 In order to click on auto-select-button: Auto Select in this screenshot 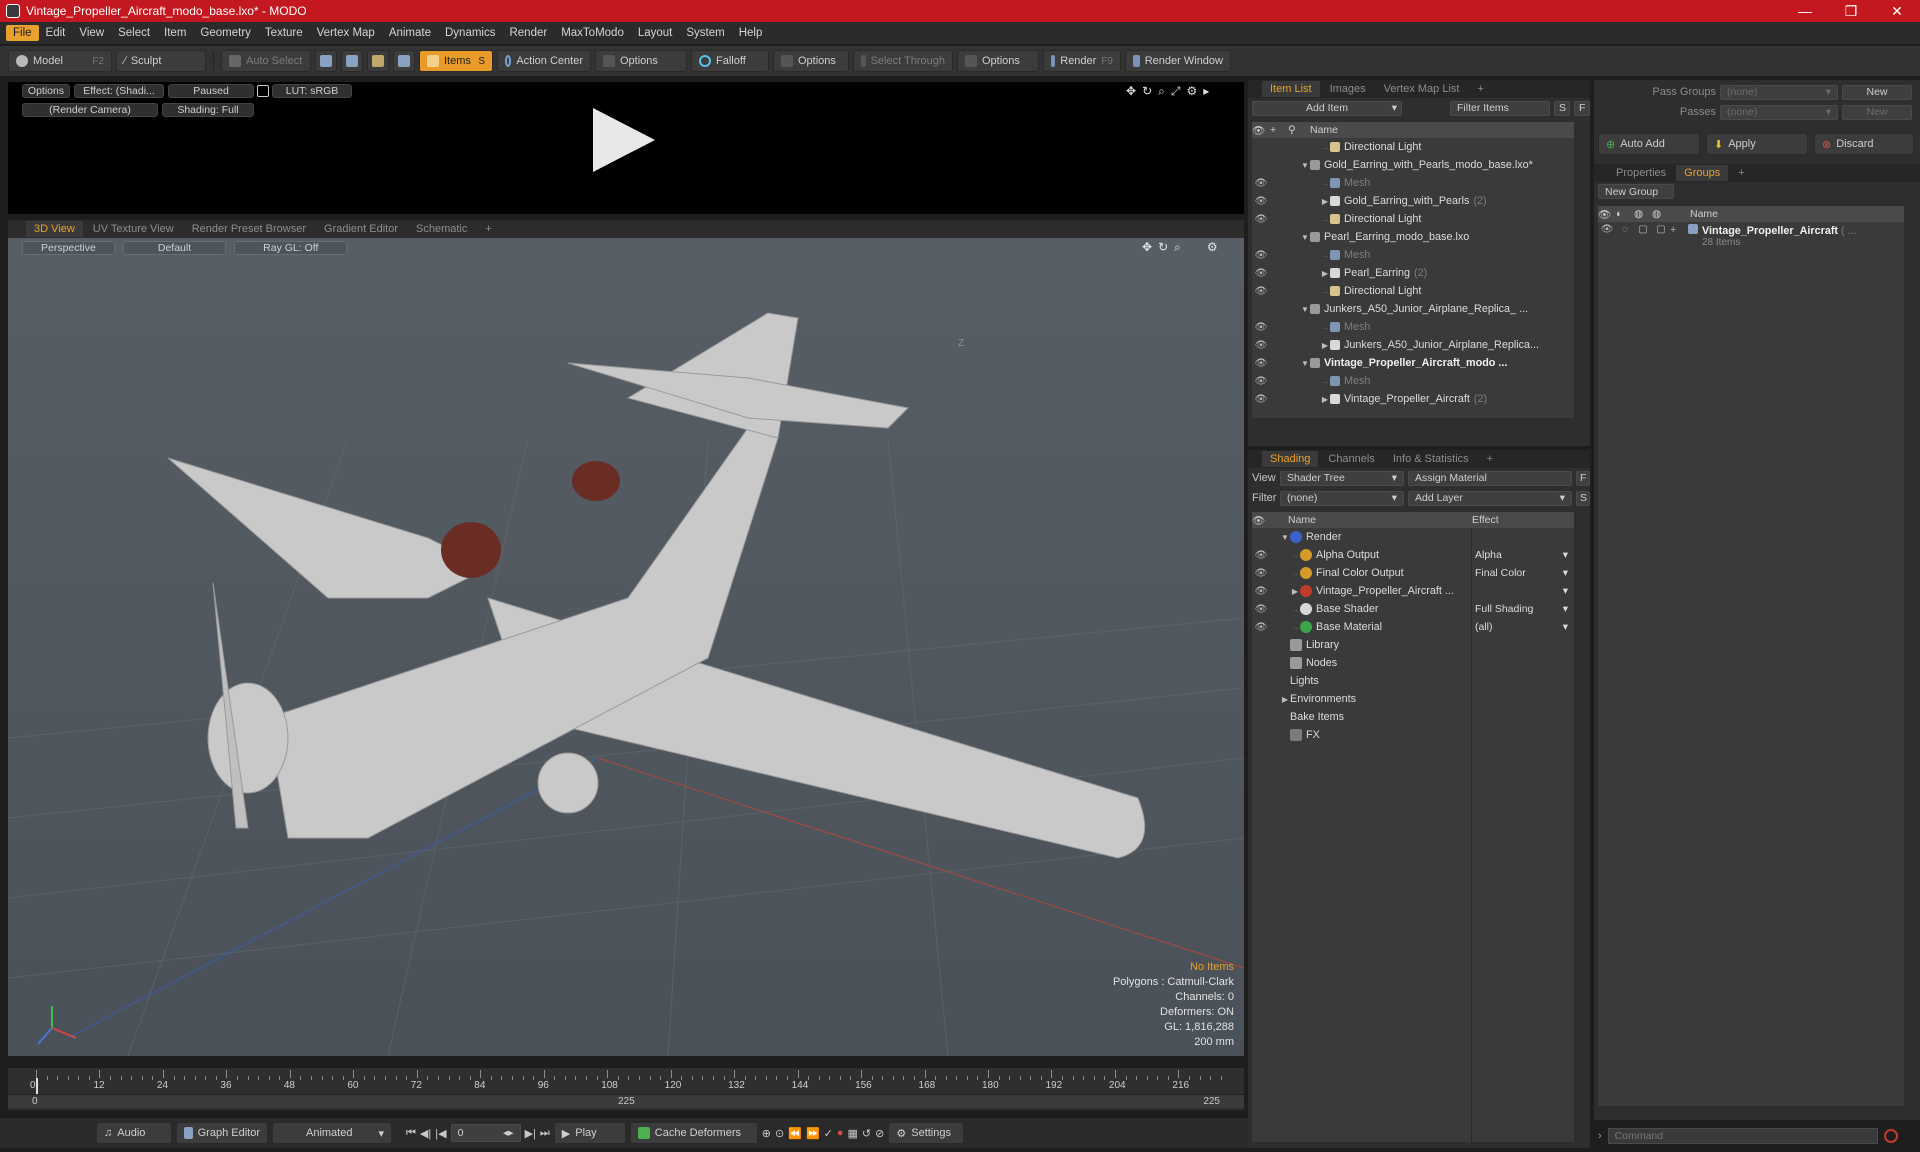, I will do `click(266, 61)`.